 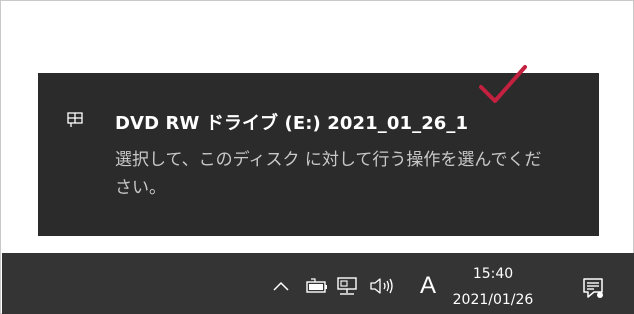 What do you see at coordinates (493, 287) in the screenshot?
I see `taskbar-clock: 15:40 2021/01/26` at bounding box center [493, 287].